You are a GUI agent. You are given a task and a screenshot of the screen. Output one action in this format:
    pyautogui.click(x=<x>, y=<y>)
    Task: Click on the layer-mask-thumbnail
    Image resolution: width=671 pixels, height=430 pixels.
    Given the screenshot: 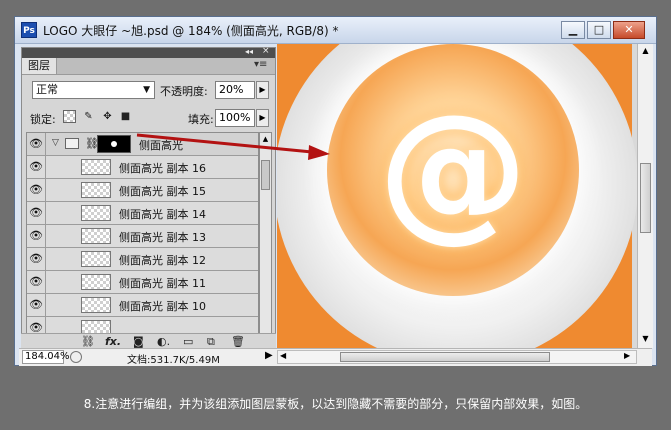 What is the action you would take?
    pyautogui.click(x=114, y=144)
    